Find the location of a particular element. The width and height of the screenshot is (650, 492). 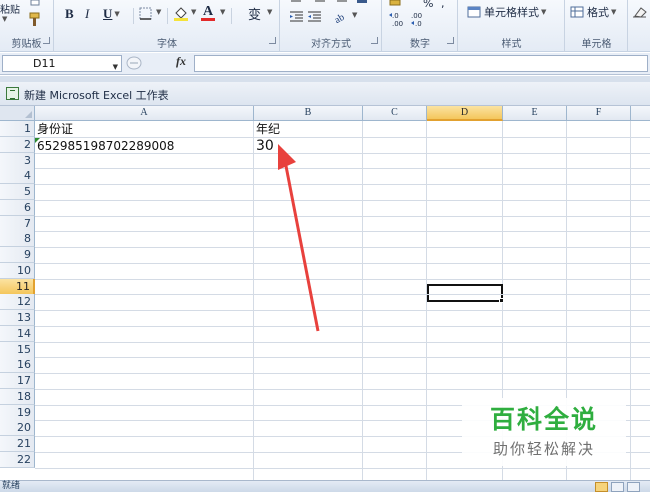

watermark: 百科全说 助你轻松解决 is located at coordinates (544, 432).